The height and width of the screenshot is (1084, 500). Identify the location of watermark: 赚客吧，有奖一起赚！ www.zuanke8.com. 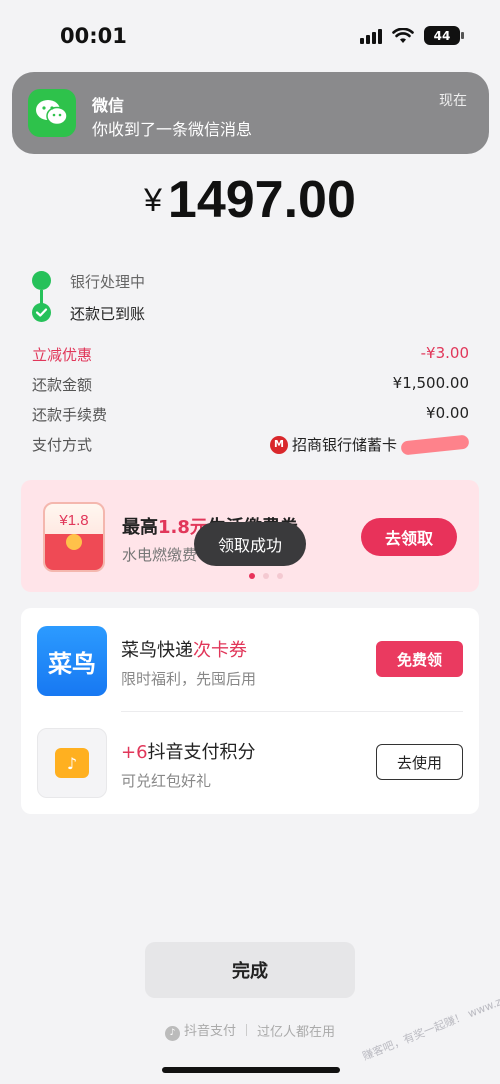
(430, 1016).